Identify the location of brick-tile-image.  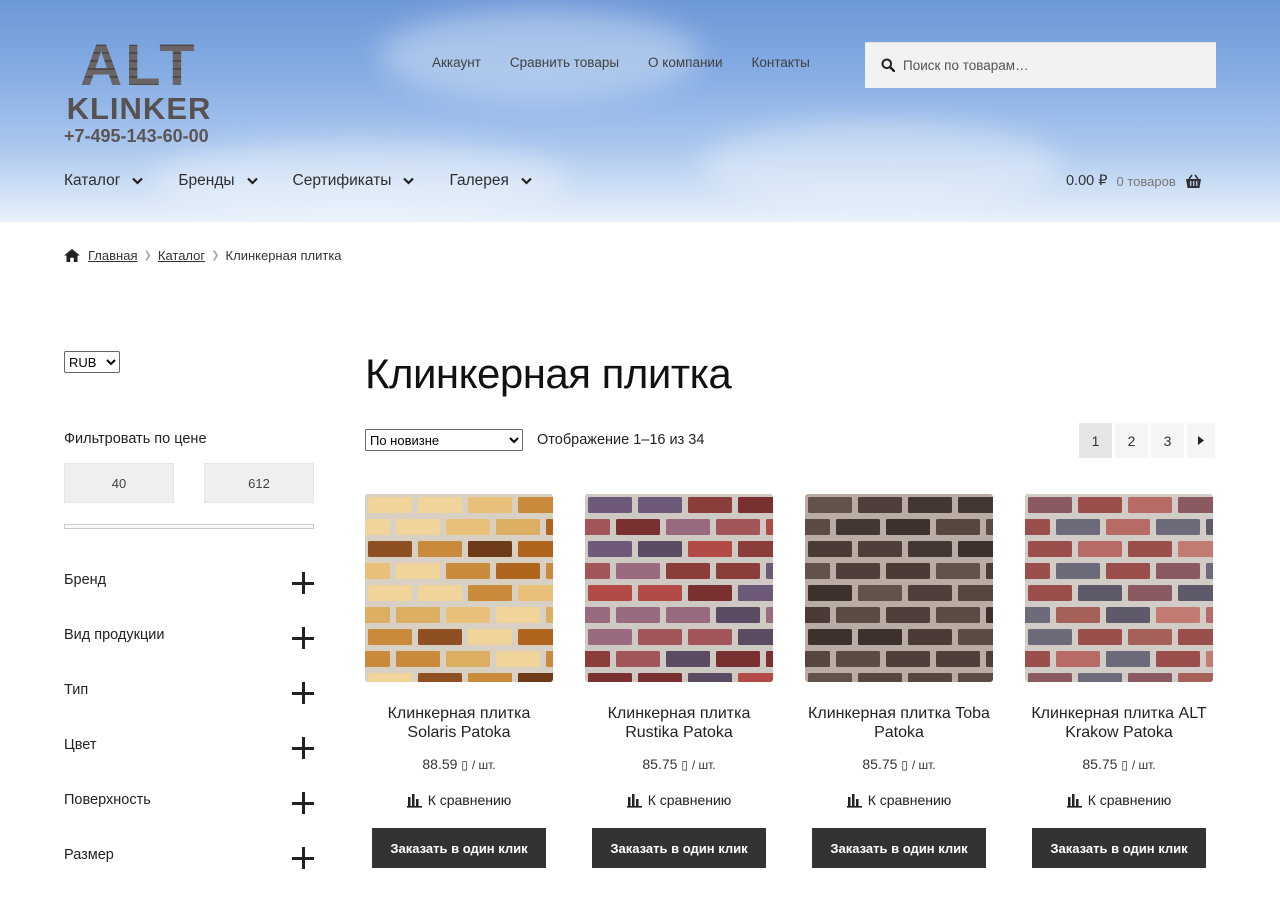
(899, 588).